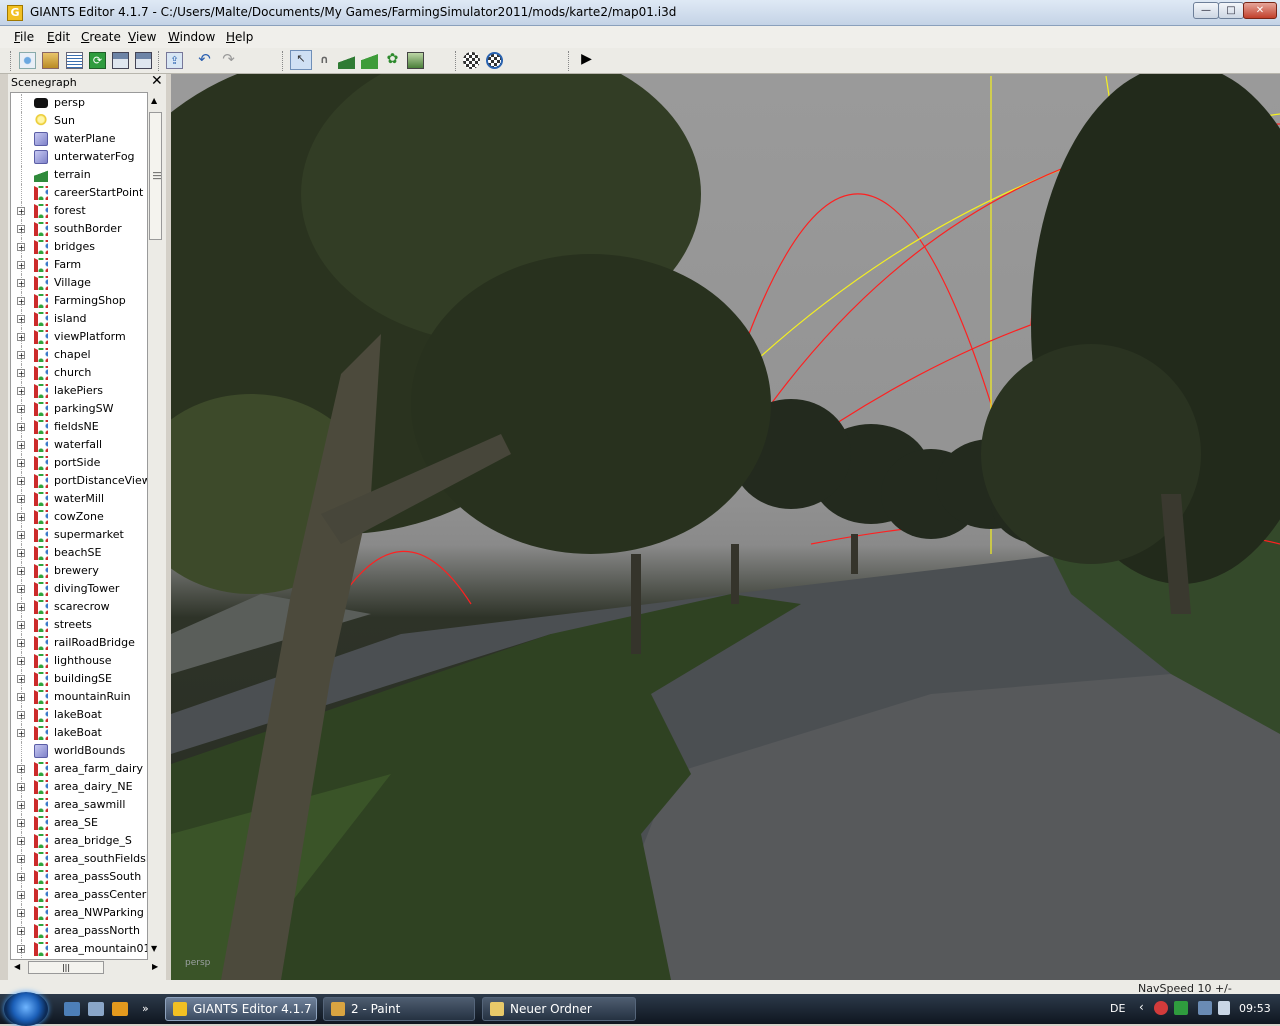 This screenshot has width=1280, height=1026. What do you see at coordinates (1205, 1008) in the screenshot?
I see `devices-tray-icon` at bounding box center [1205, 1008].